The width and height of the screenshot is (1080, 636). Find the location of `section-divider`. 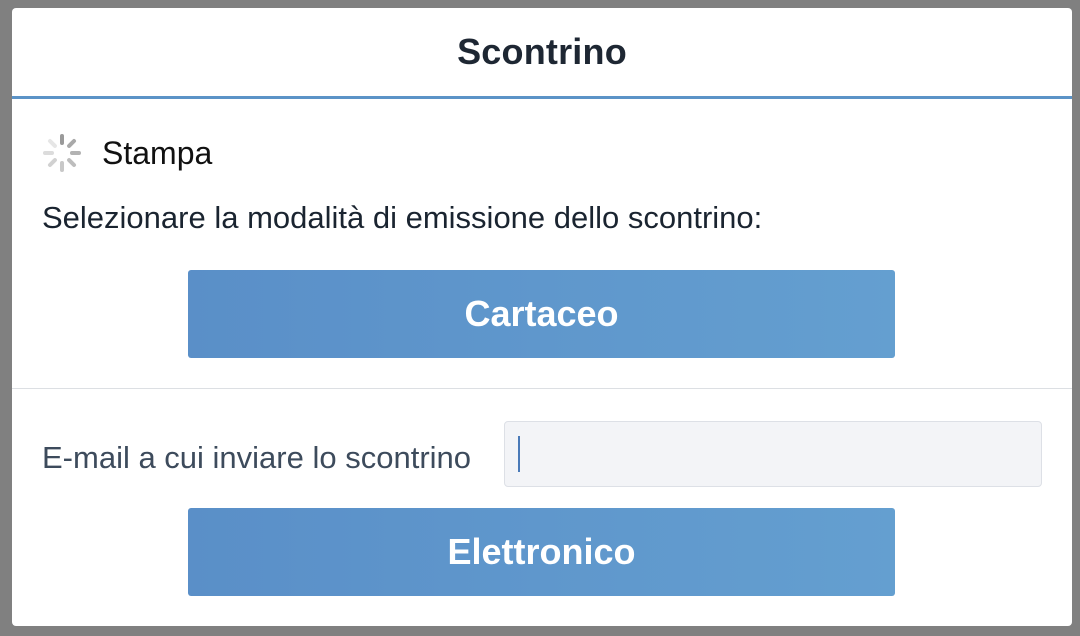

section-divider is located at coordinates (542, 388).